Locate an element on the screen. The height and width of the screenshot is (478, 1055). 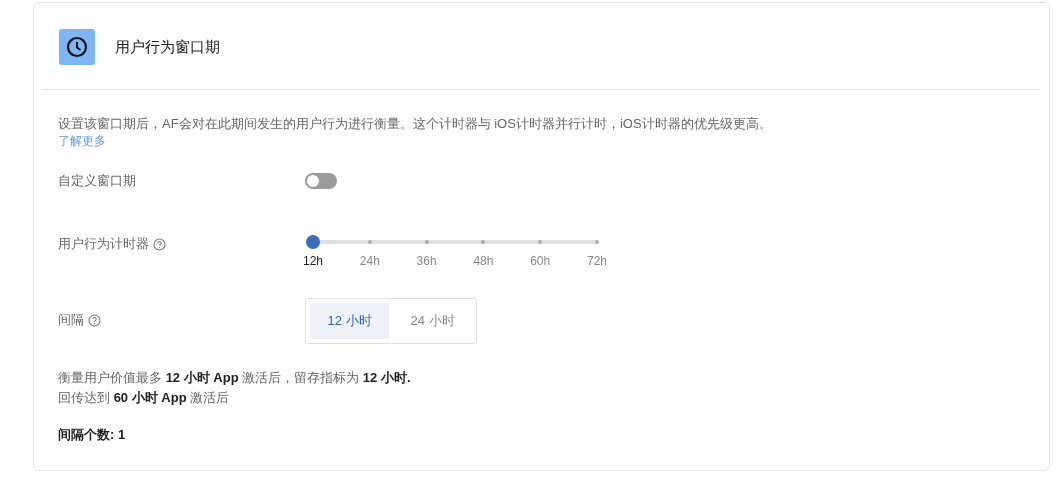
tick-label: 48h is located at coordinates (483, 261).